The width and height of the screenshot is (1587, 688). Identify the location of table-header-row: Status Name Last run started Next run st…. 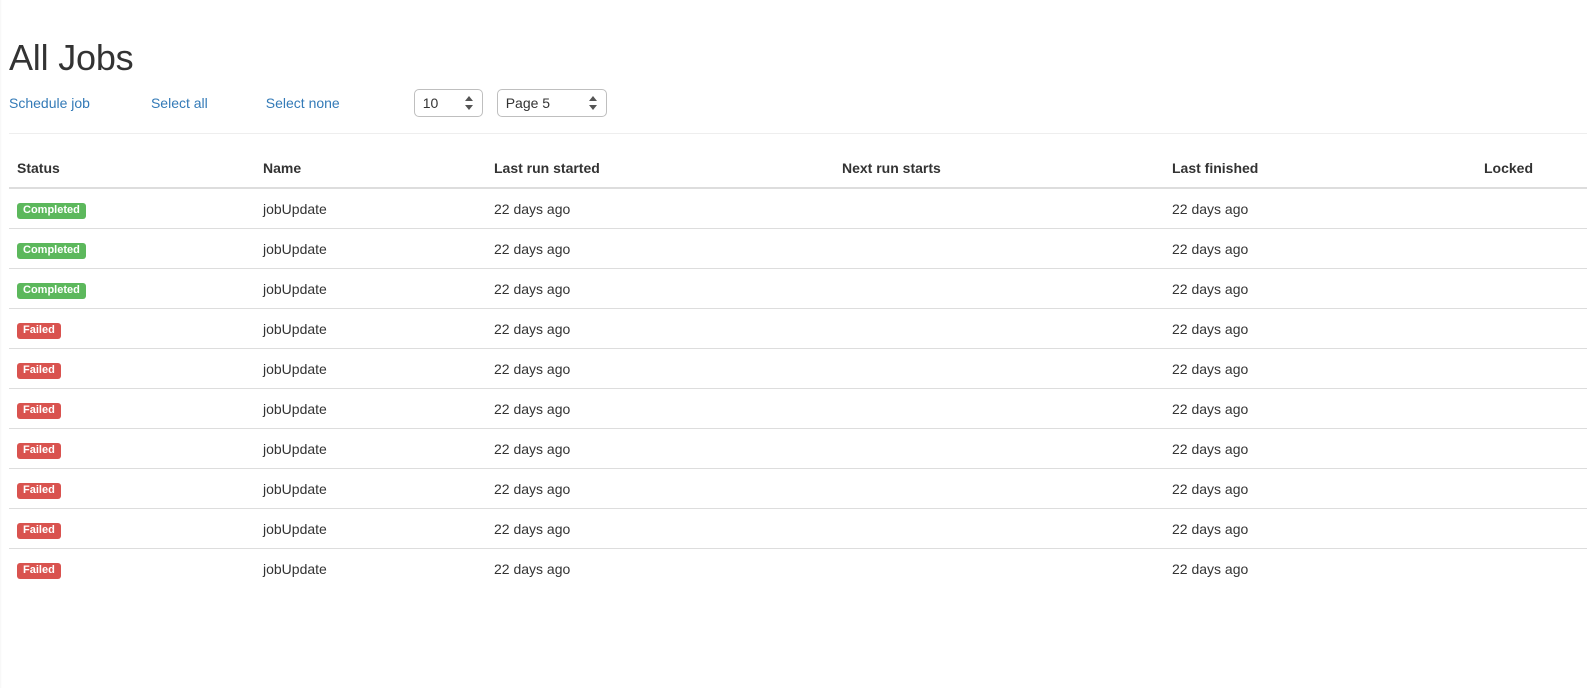
(798, 169).